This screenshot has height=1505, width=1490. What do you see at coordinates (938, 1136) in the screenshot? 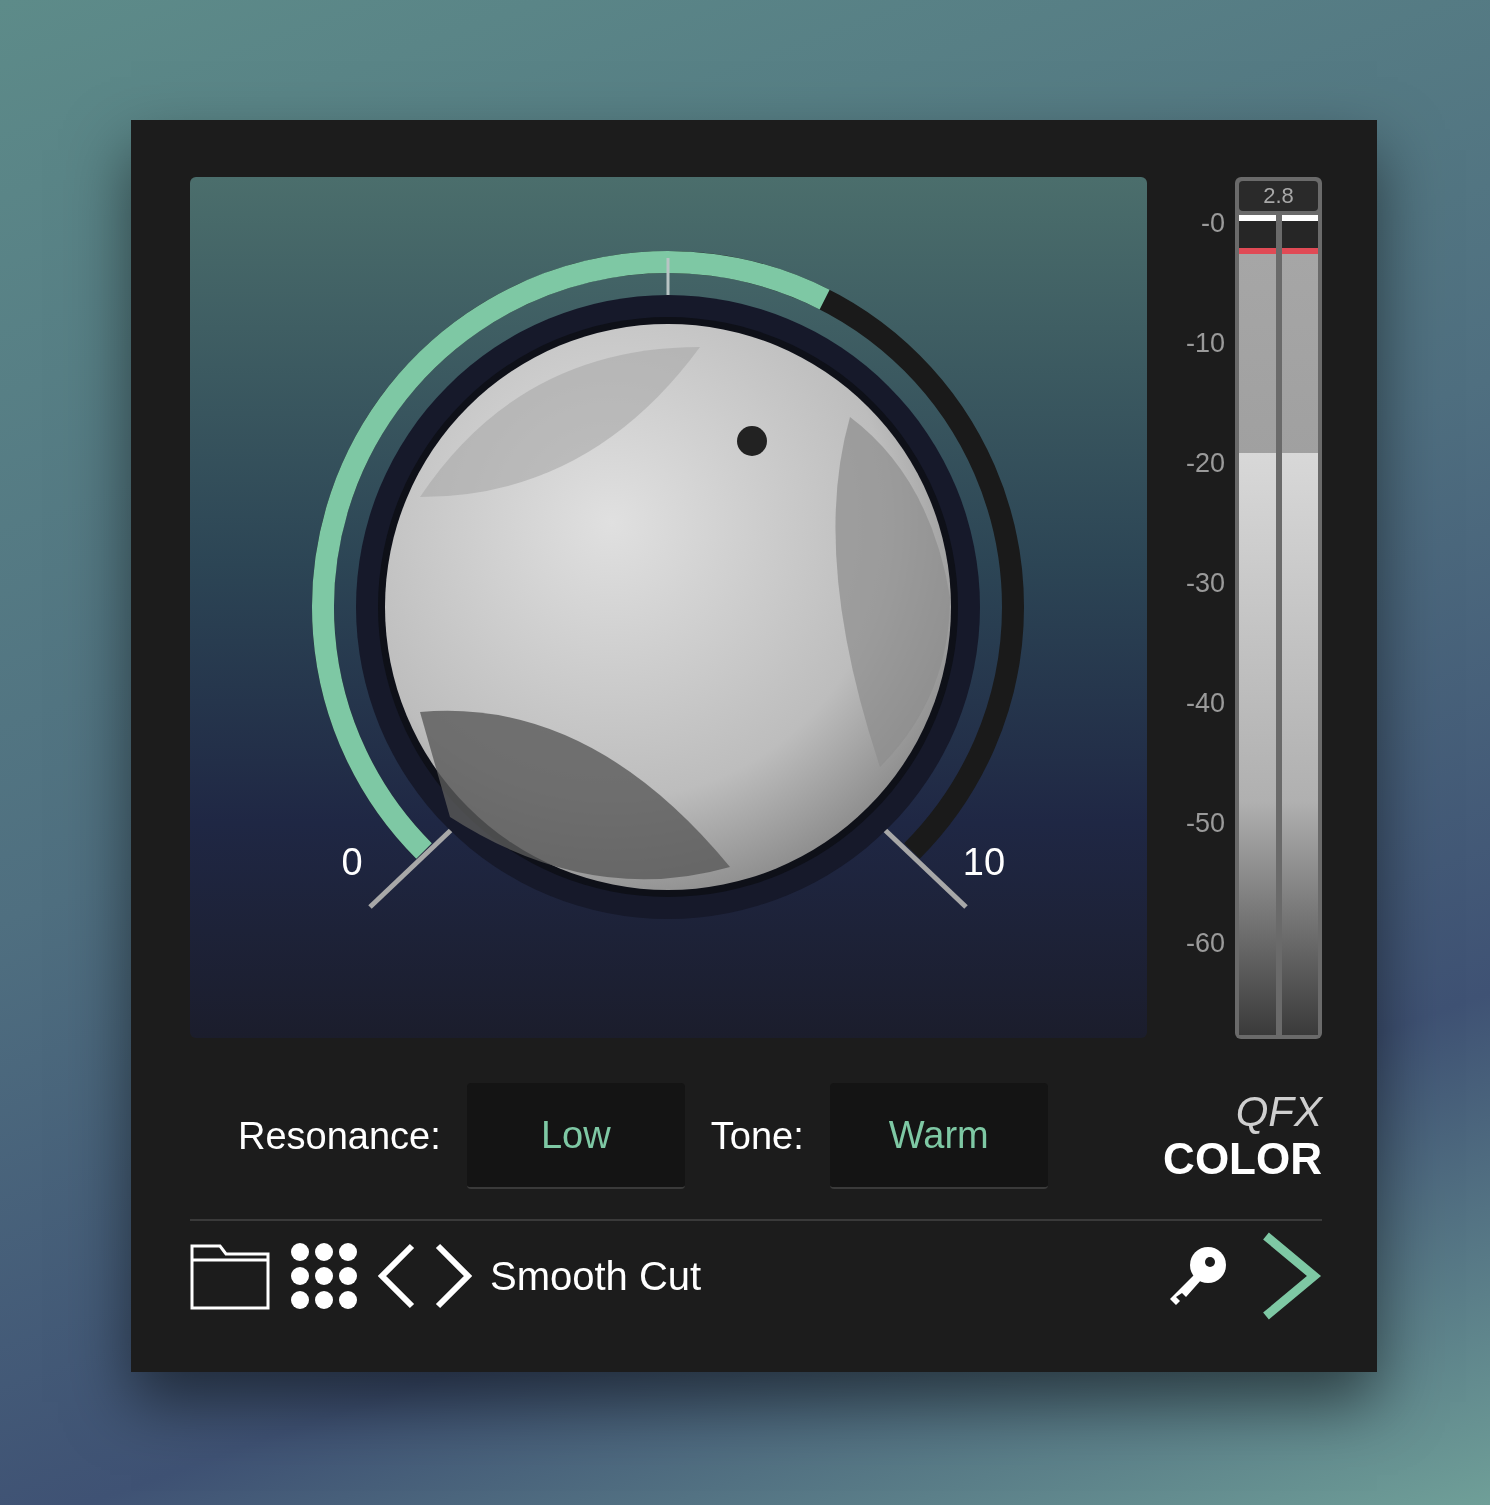
I see `value-selector: Warm` at bounding box center [938, 1136].